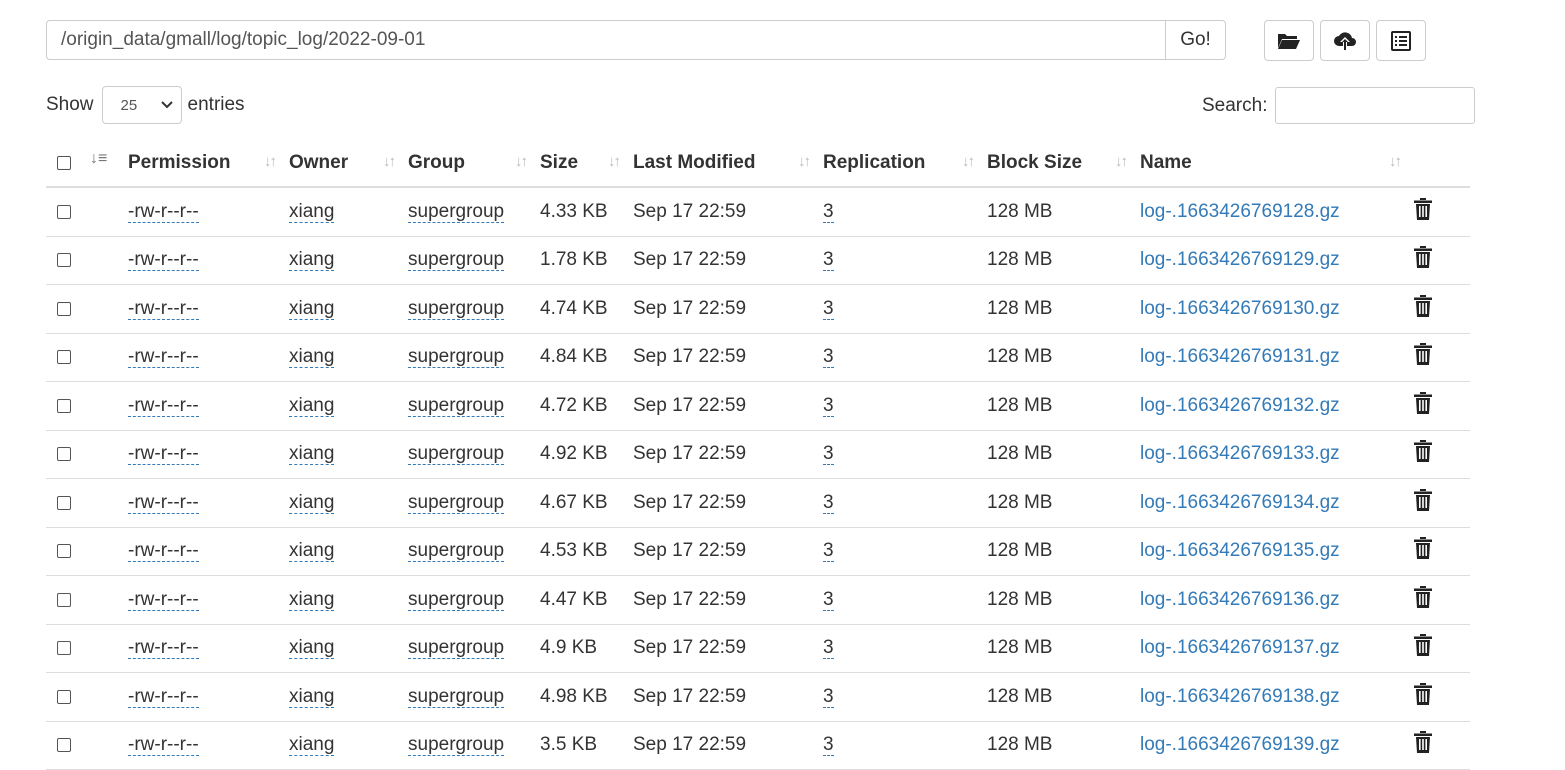 The image size is (1565, 770). I want to click on file-name-link: log-.1663426769137.gz, so click(1240, 647).